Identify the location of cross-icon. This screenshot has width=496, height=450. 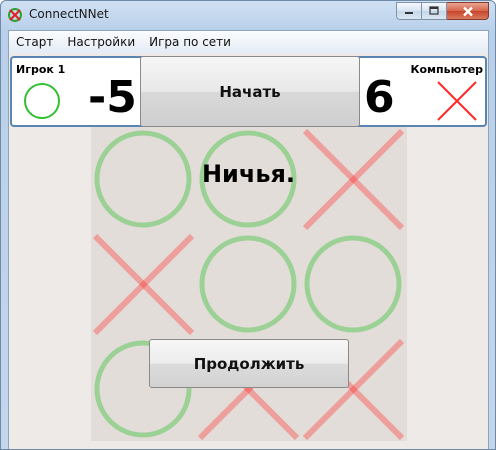
(457, 101).